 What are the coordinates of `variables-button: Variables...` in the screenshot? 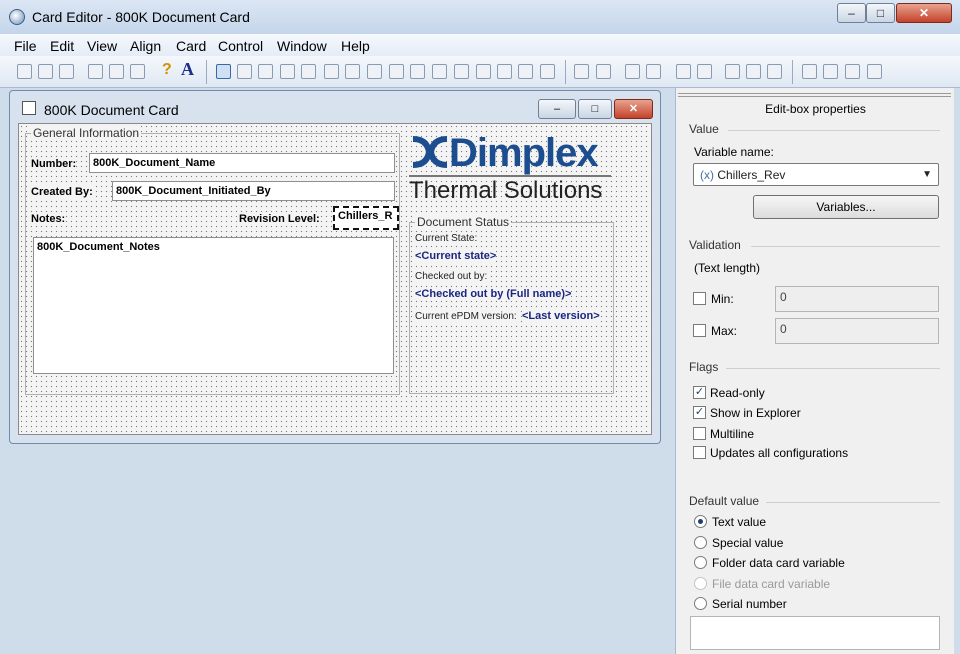 It's located at (846, 207).